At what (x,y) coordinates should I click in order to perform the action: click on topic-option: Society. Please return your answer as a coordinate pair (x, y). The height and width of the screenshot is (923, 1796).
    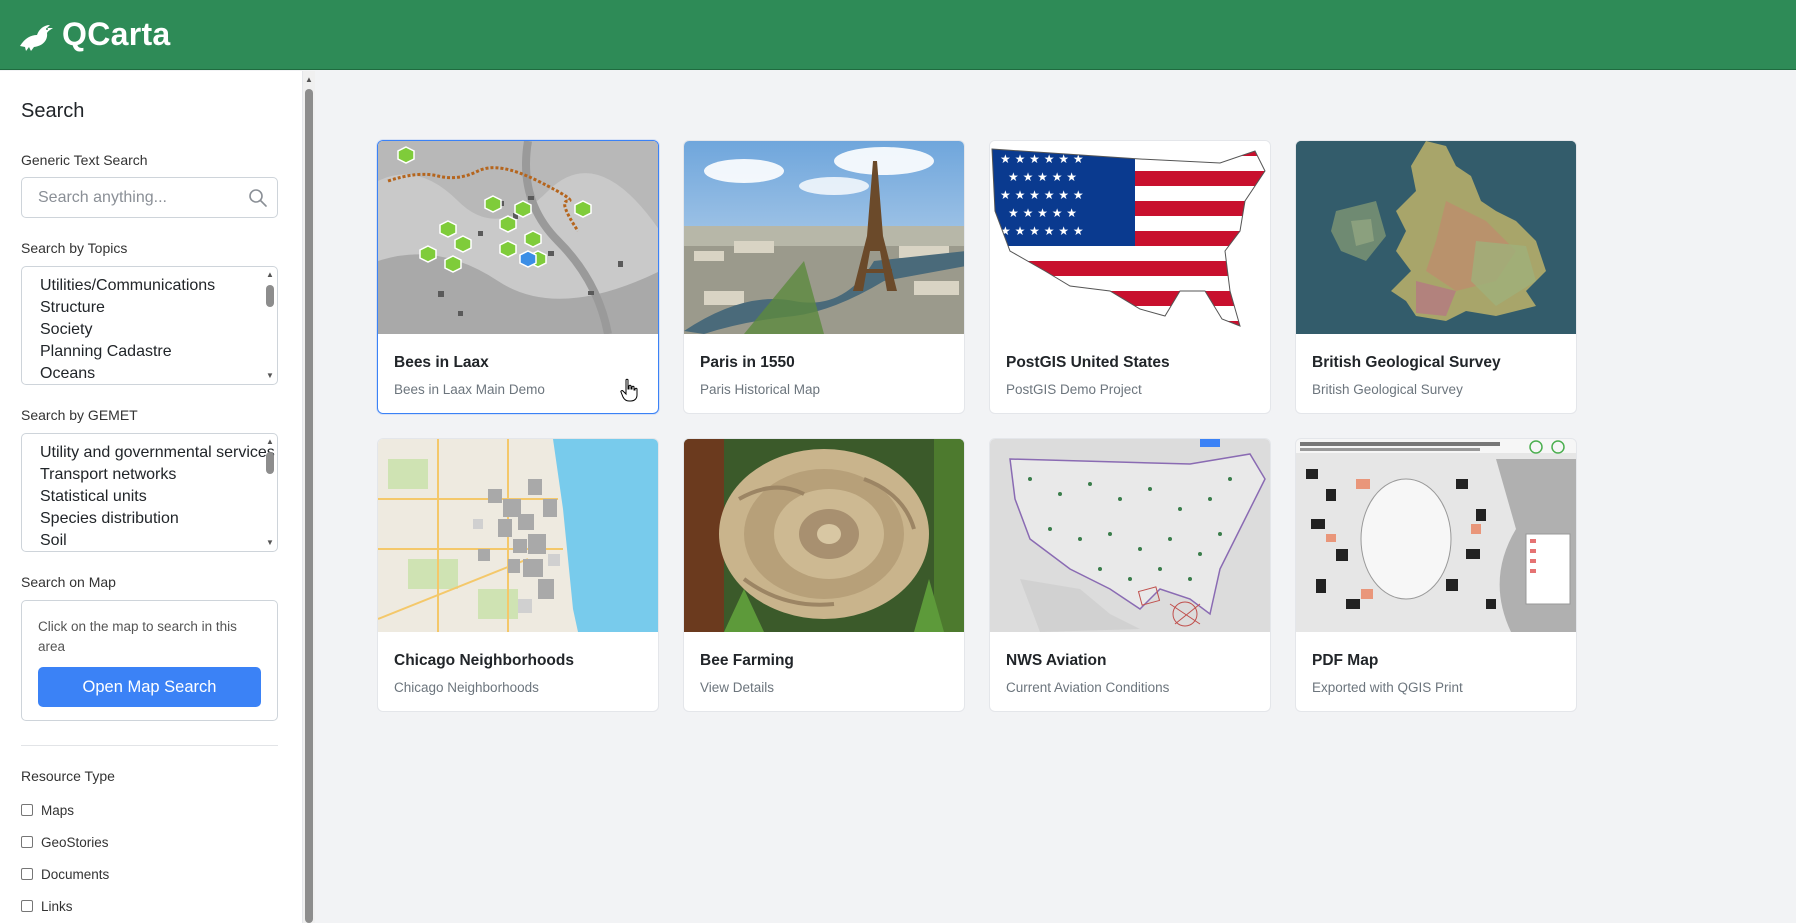
    Looking at the image, I should click on (158, 330).